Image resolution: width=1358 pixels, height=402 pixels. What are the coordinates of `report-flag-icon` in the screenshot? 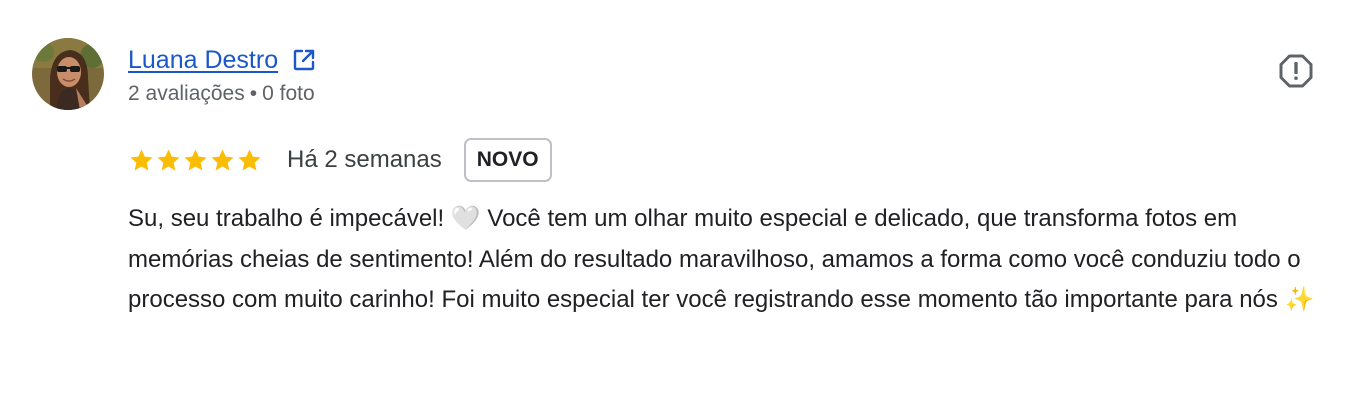 It's located at (1296, 71).